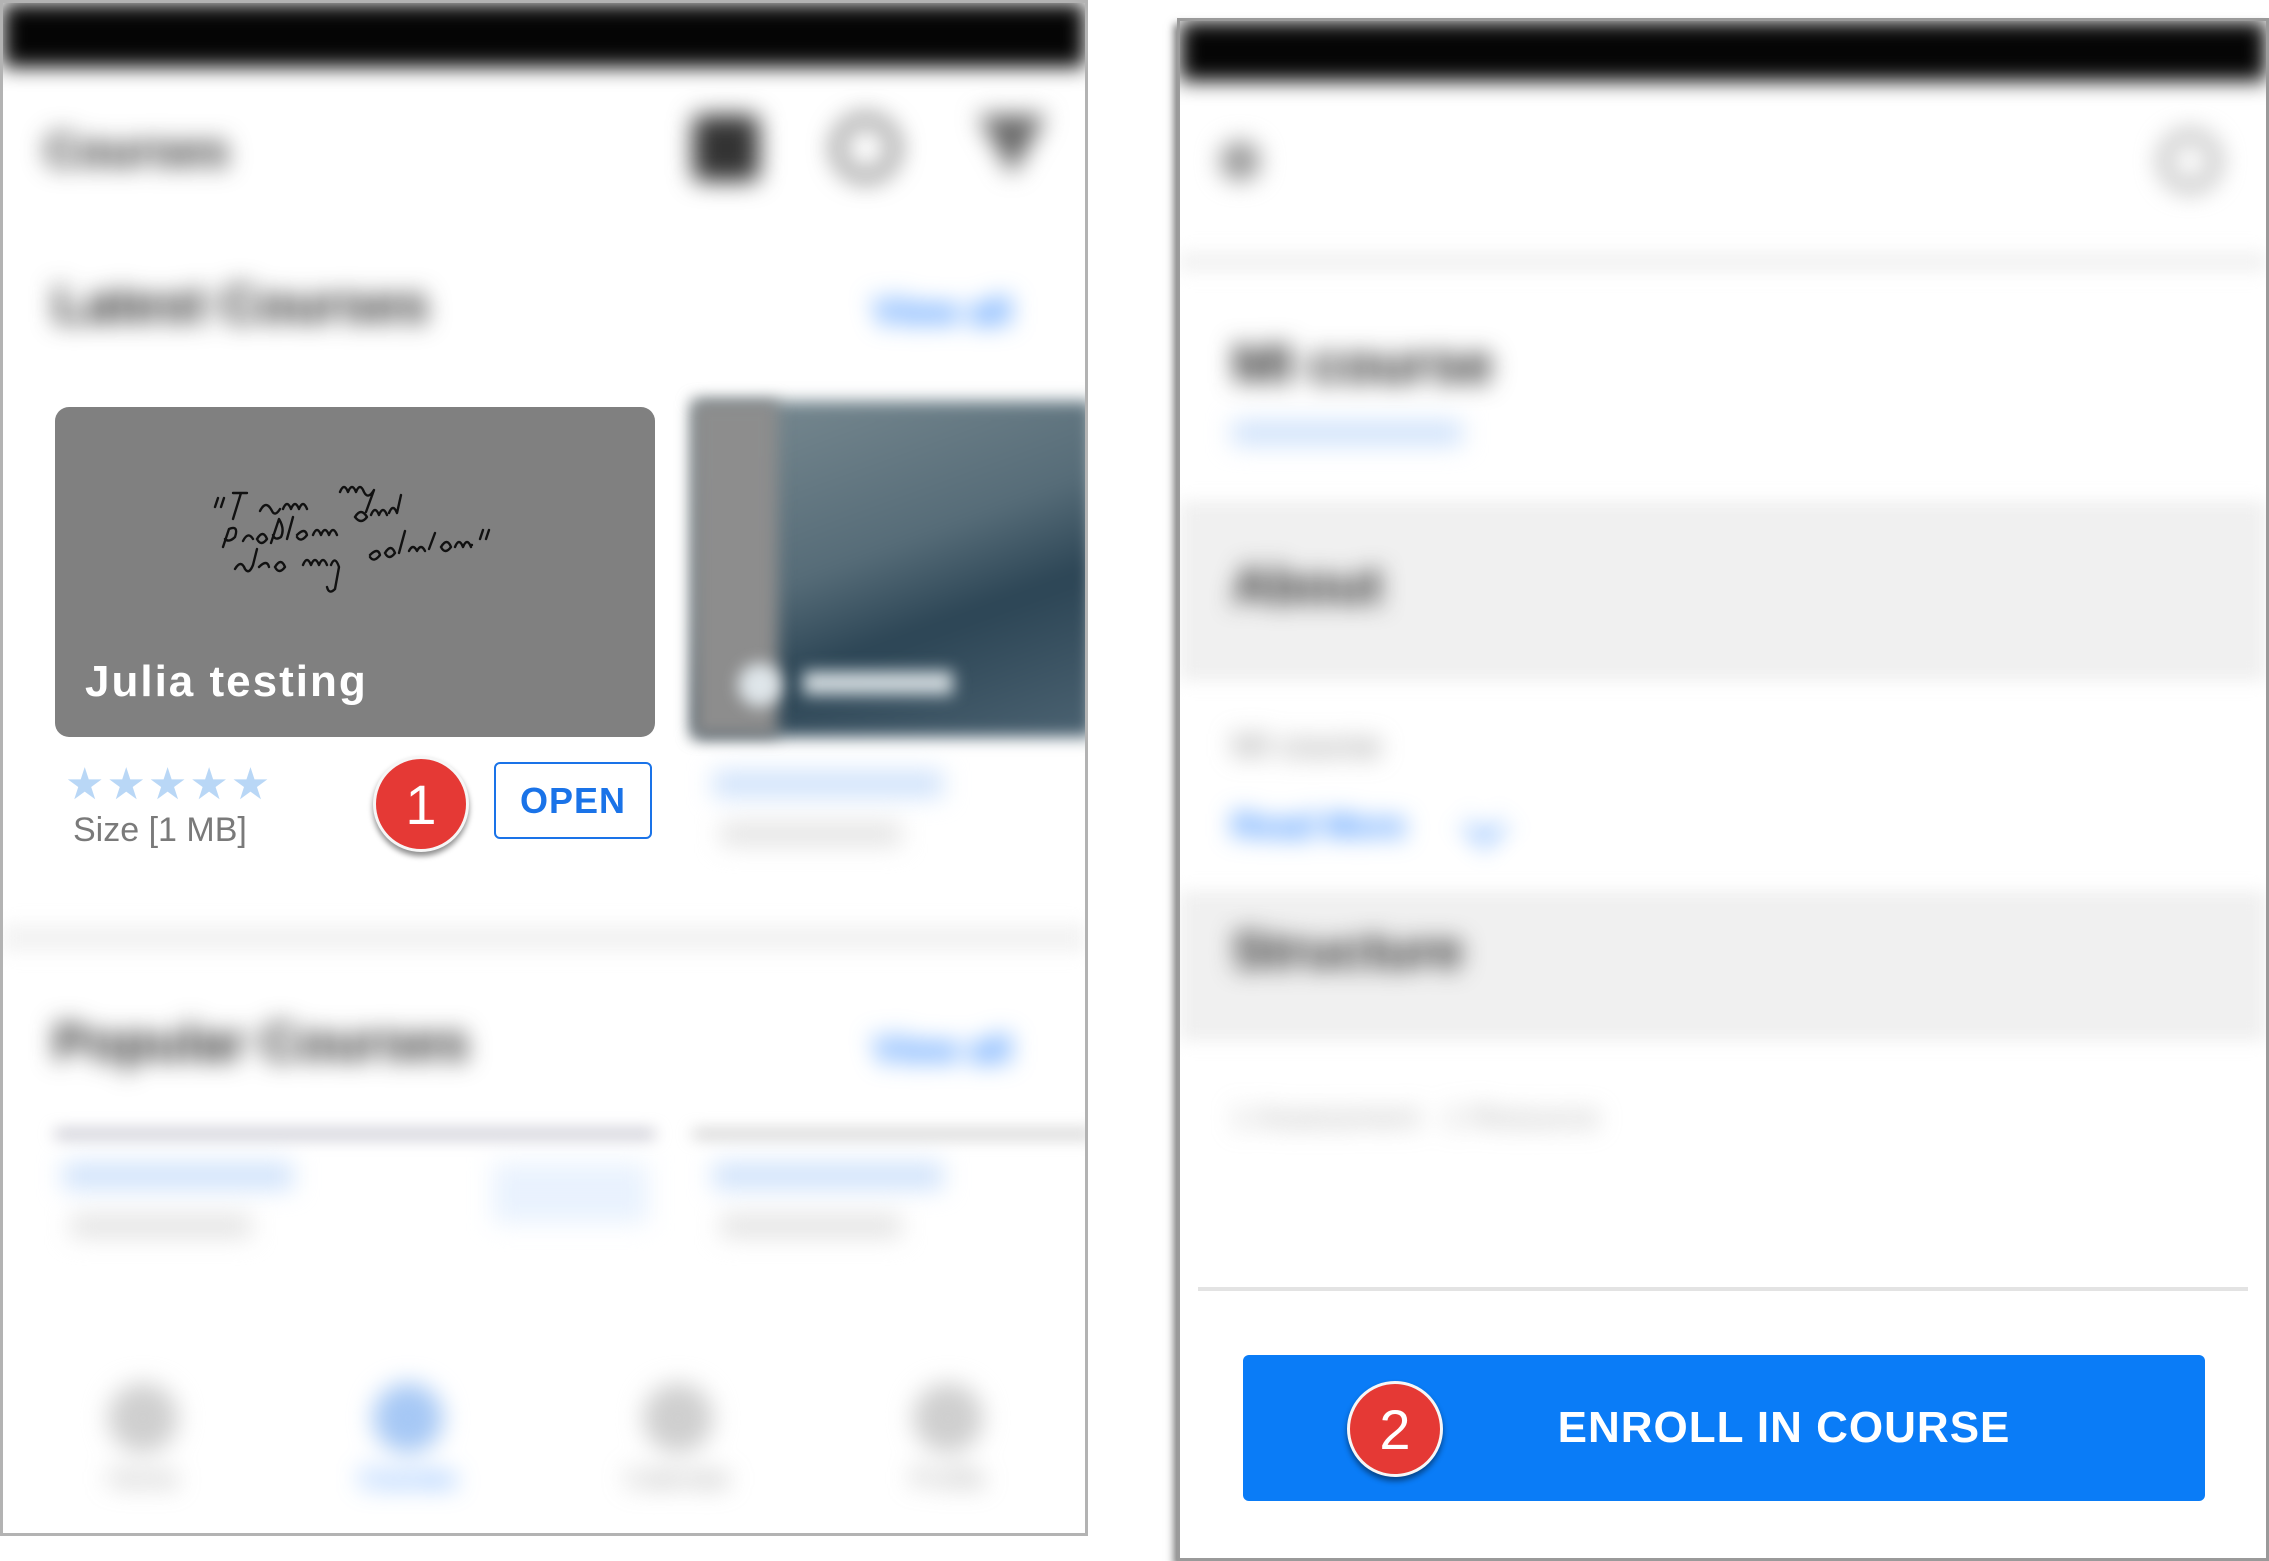  I want to click on course-card-3-edge, so click(355, 1134).